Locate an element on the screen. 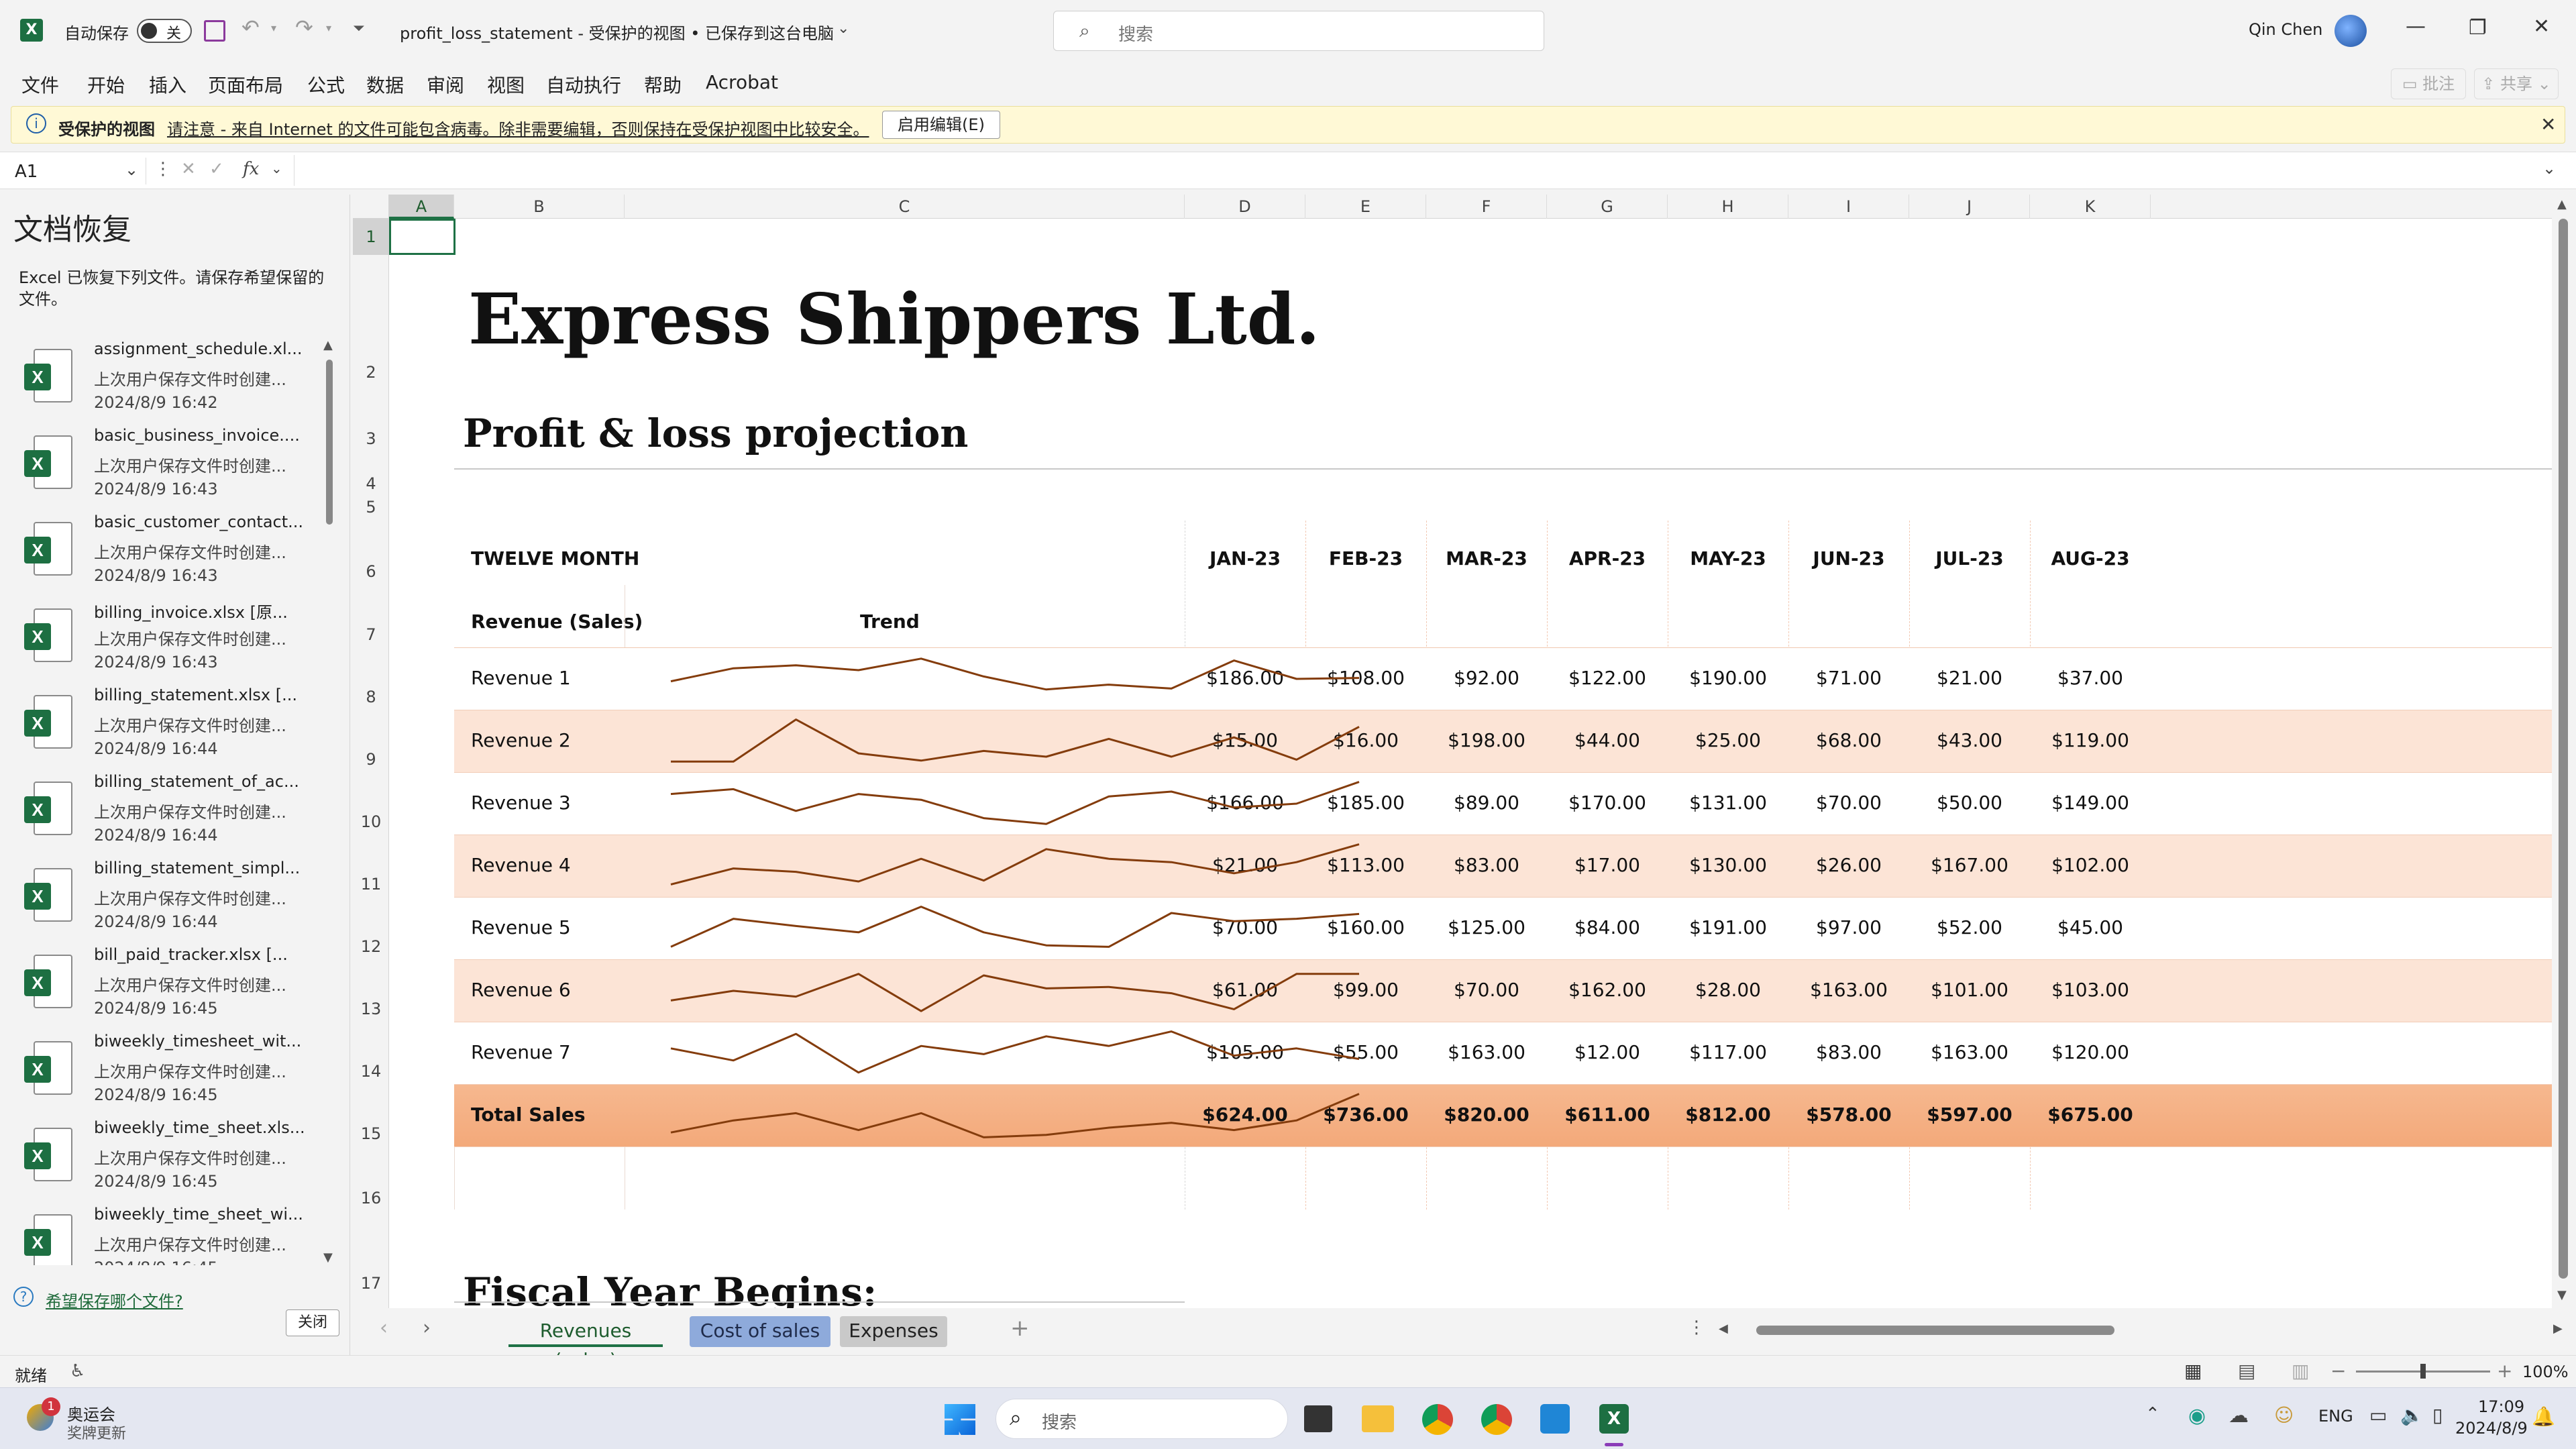 This screenshot has height=1449, width=2576. menu-view: 视图 is located at coordinates (506, 84).